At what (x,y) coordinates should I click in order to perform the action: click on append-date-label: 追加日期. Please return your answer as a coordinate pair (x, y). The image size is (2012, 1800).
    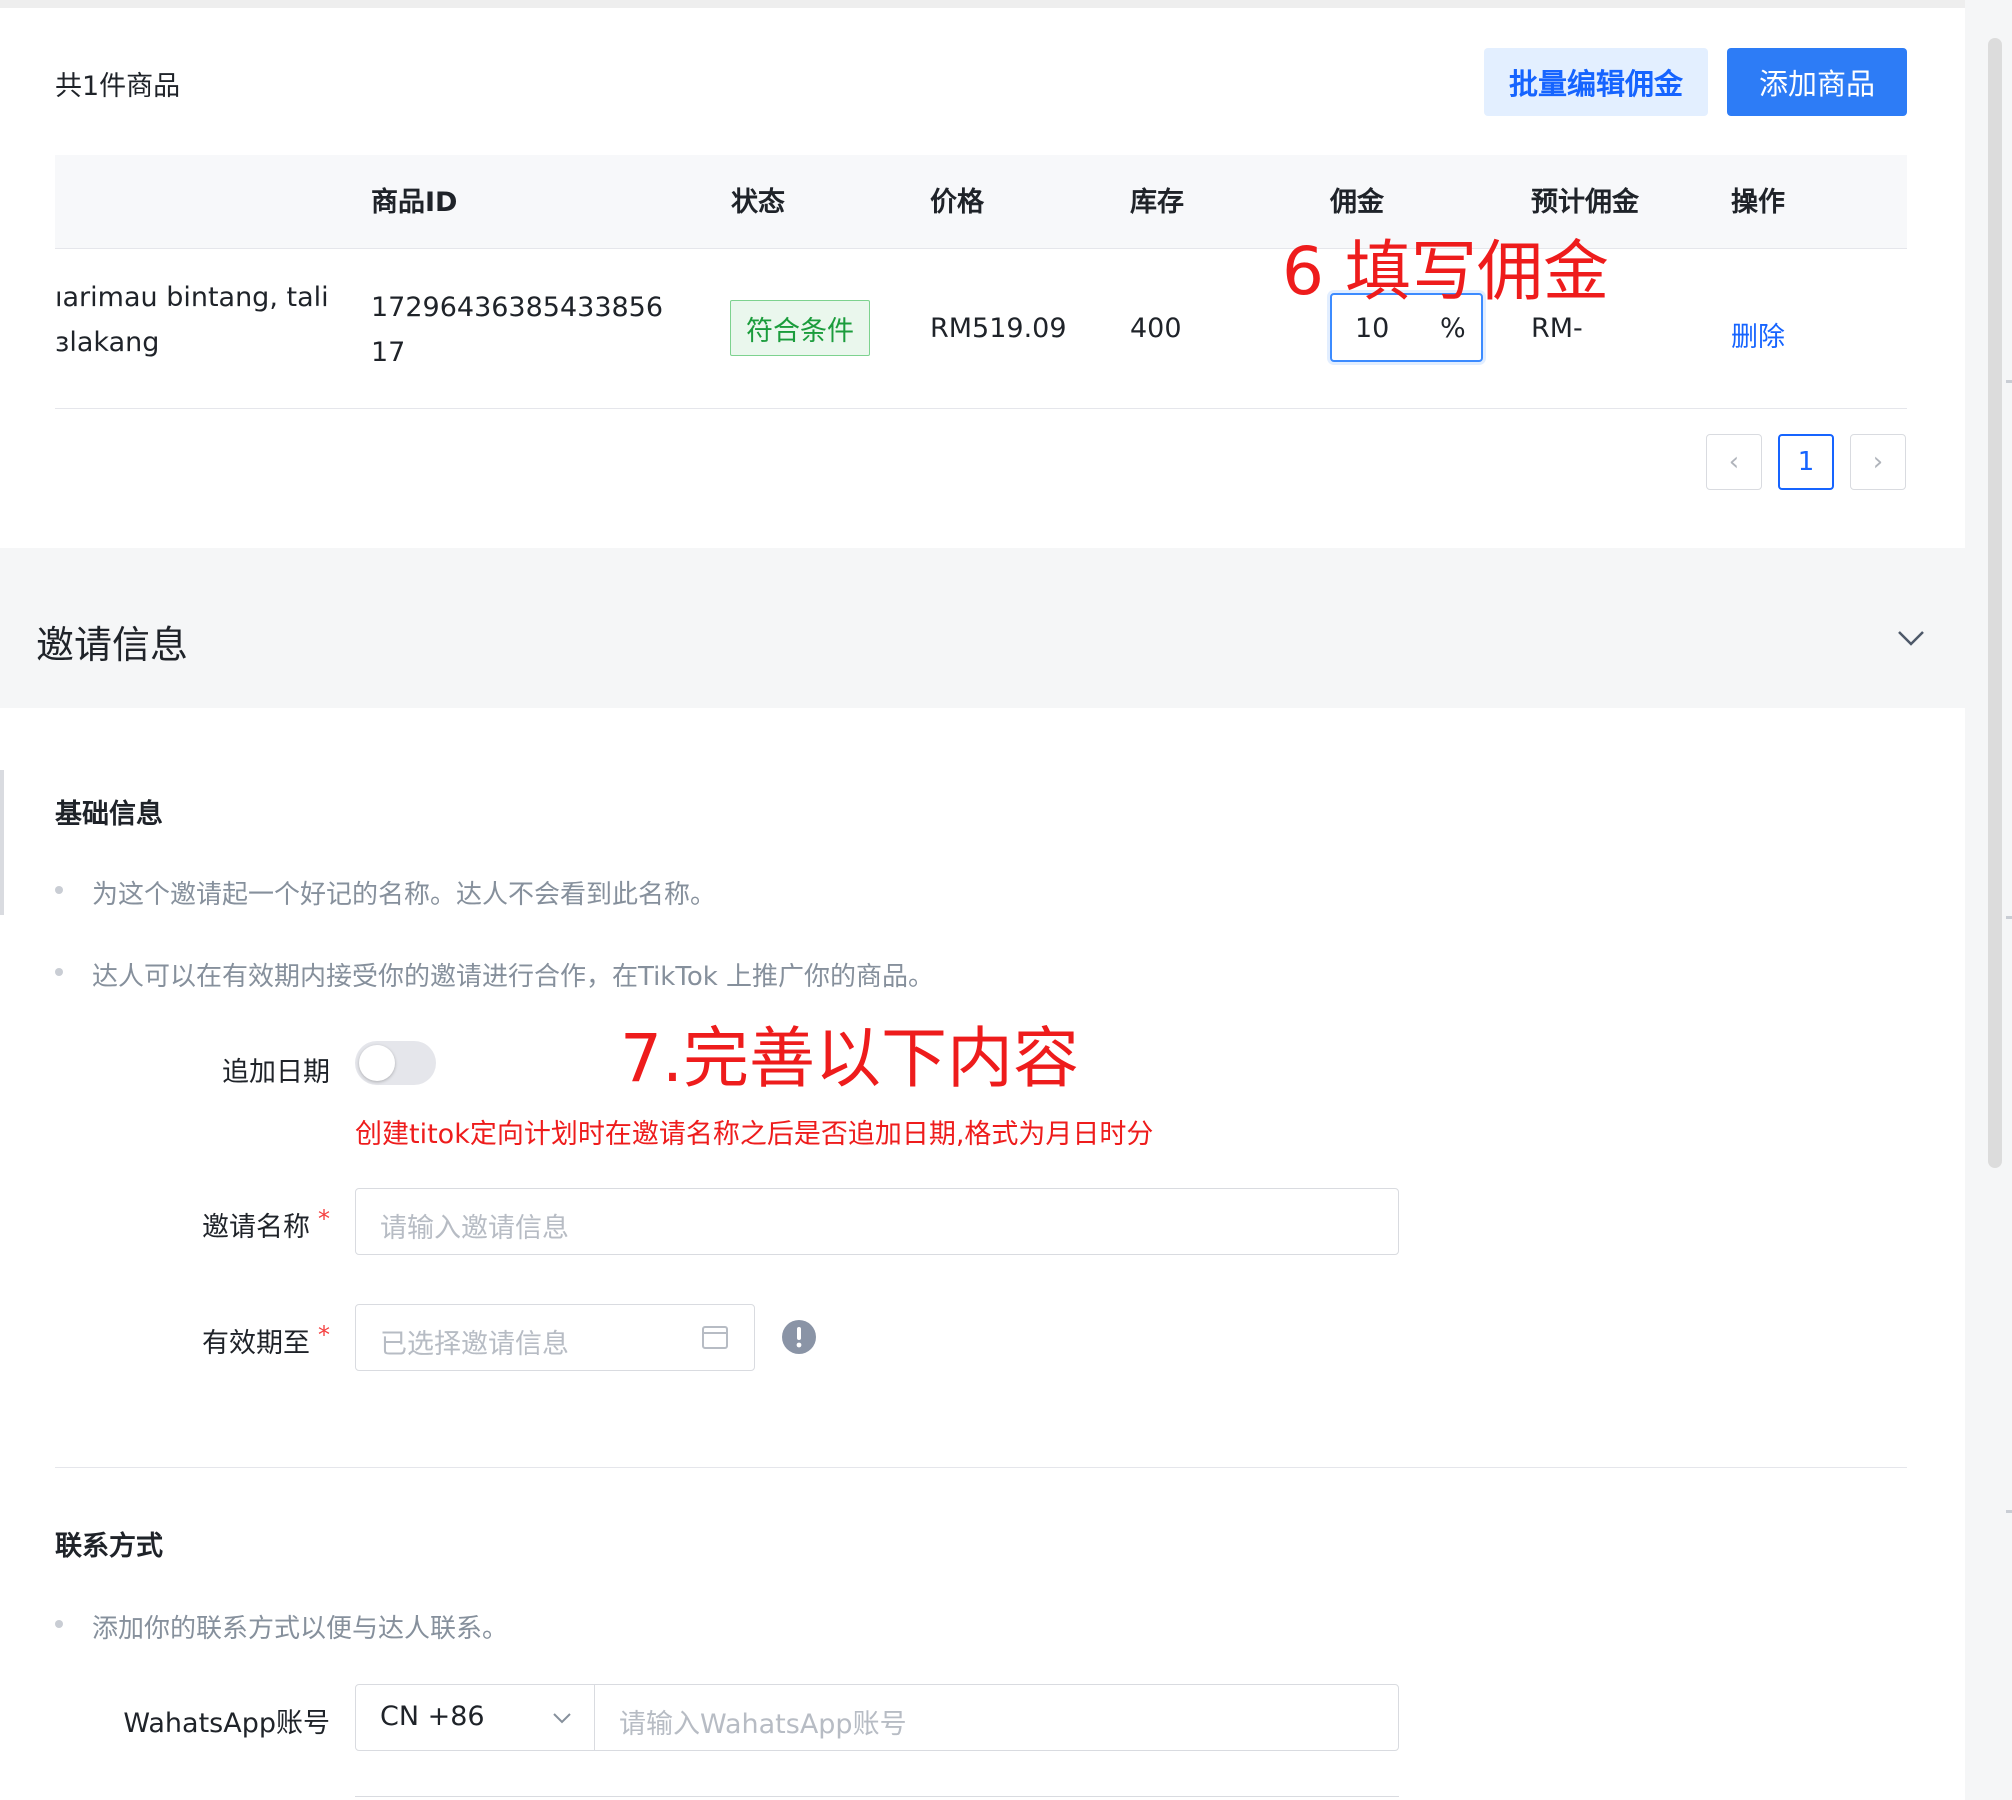
    Looking at the image, I should click on (276, 1072).